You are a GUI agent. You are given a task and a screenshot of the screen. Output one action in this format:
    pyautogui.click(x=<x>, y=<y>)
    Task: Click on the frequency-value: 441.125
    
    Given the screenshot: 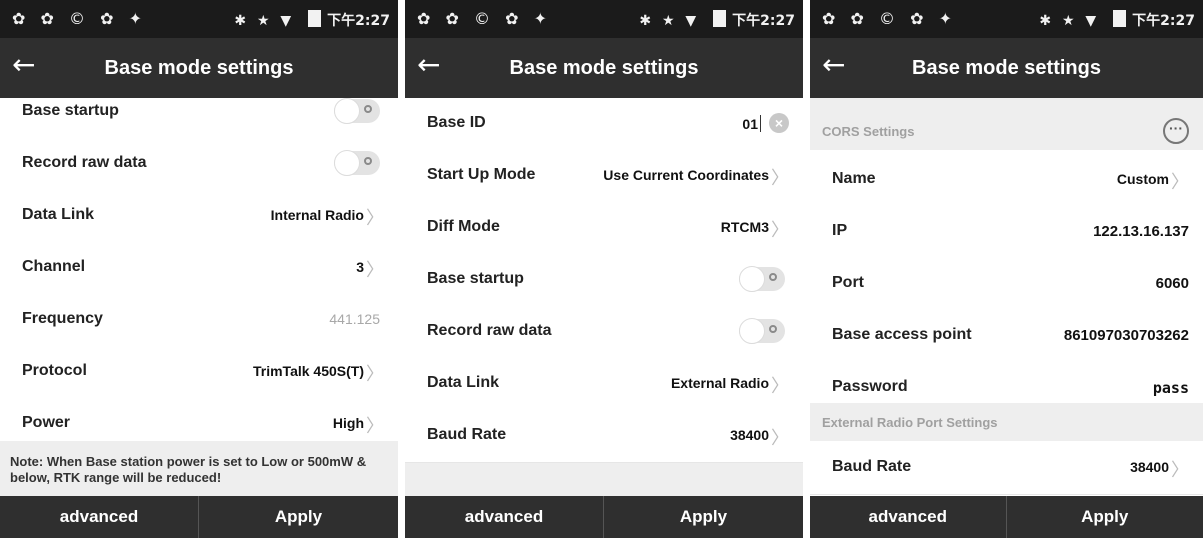 What is the action you would take?
    pyautogui.click(x=354, y=319)
    